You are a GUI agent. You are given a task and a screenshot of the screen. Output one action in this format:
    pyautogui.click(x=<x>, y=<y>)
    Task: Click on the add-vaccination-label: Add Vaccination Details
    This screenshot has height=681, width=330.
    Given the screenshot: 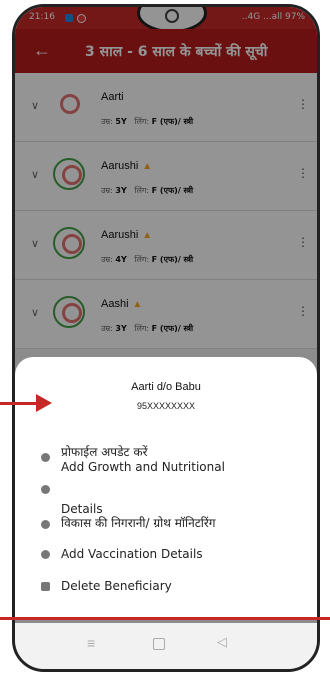 What is the action you would take?
    pyautogui.click(x=132, y=554)
    